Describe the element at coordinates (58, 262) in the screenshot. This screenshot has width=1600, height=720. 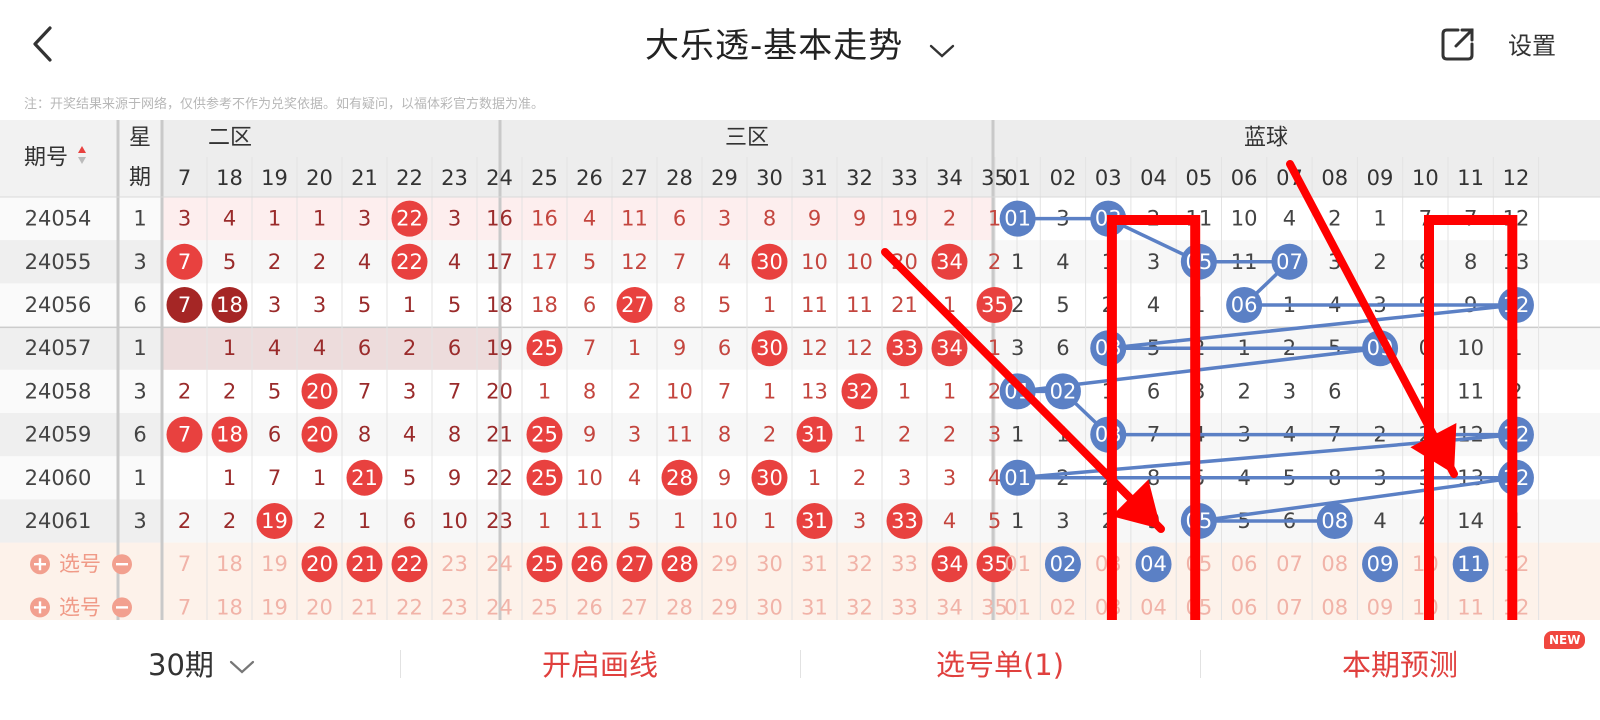
I see `period-cell: 24055` at that location.